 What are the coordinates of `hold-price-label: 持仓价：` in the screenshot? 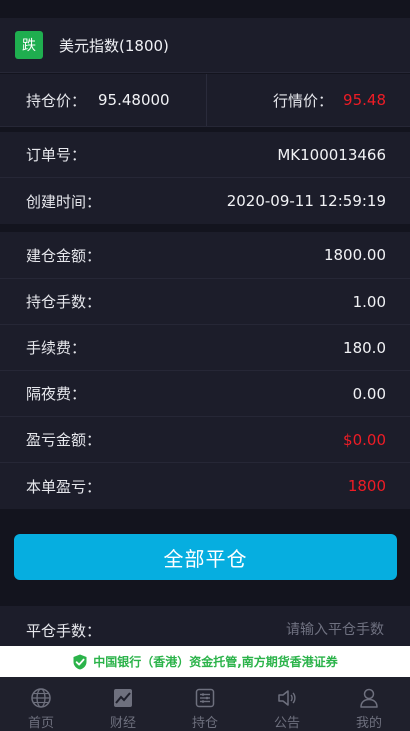 It's located at (56, 100).